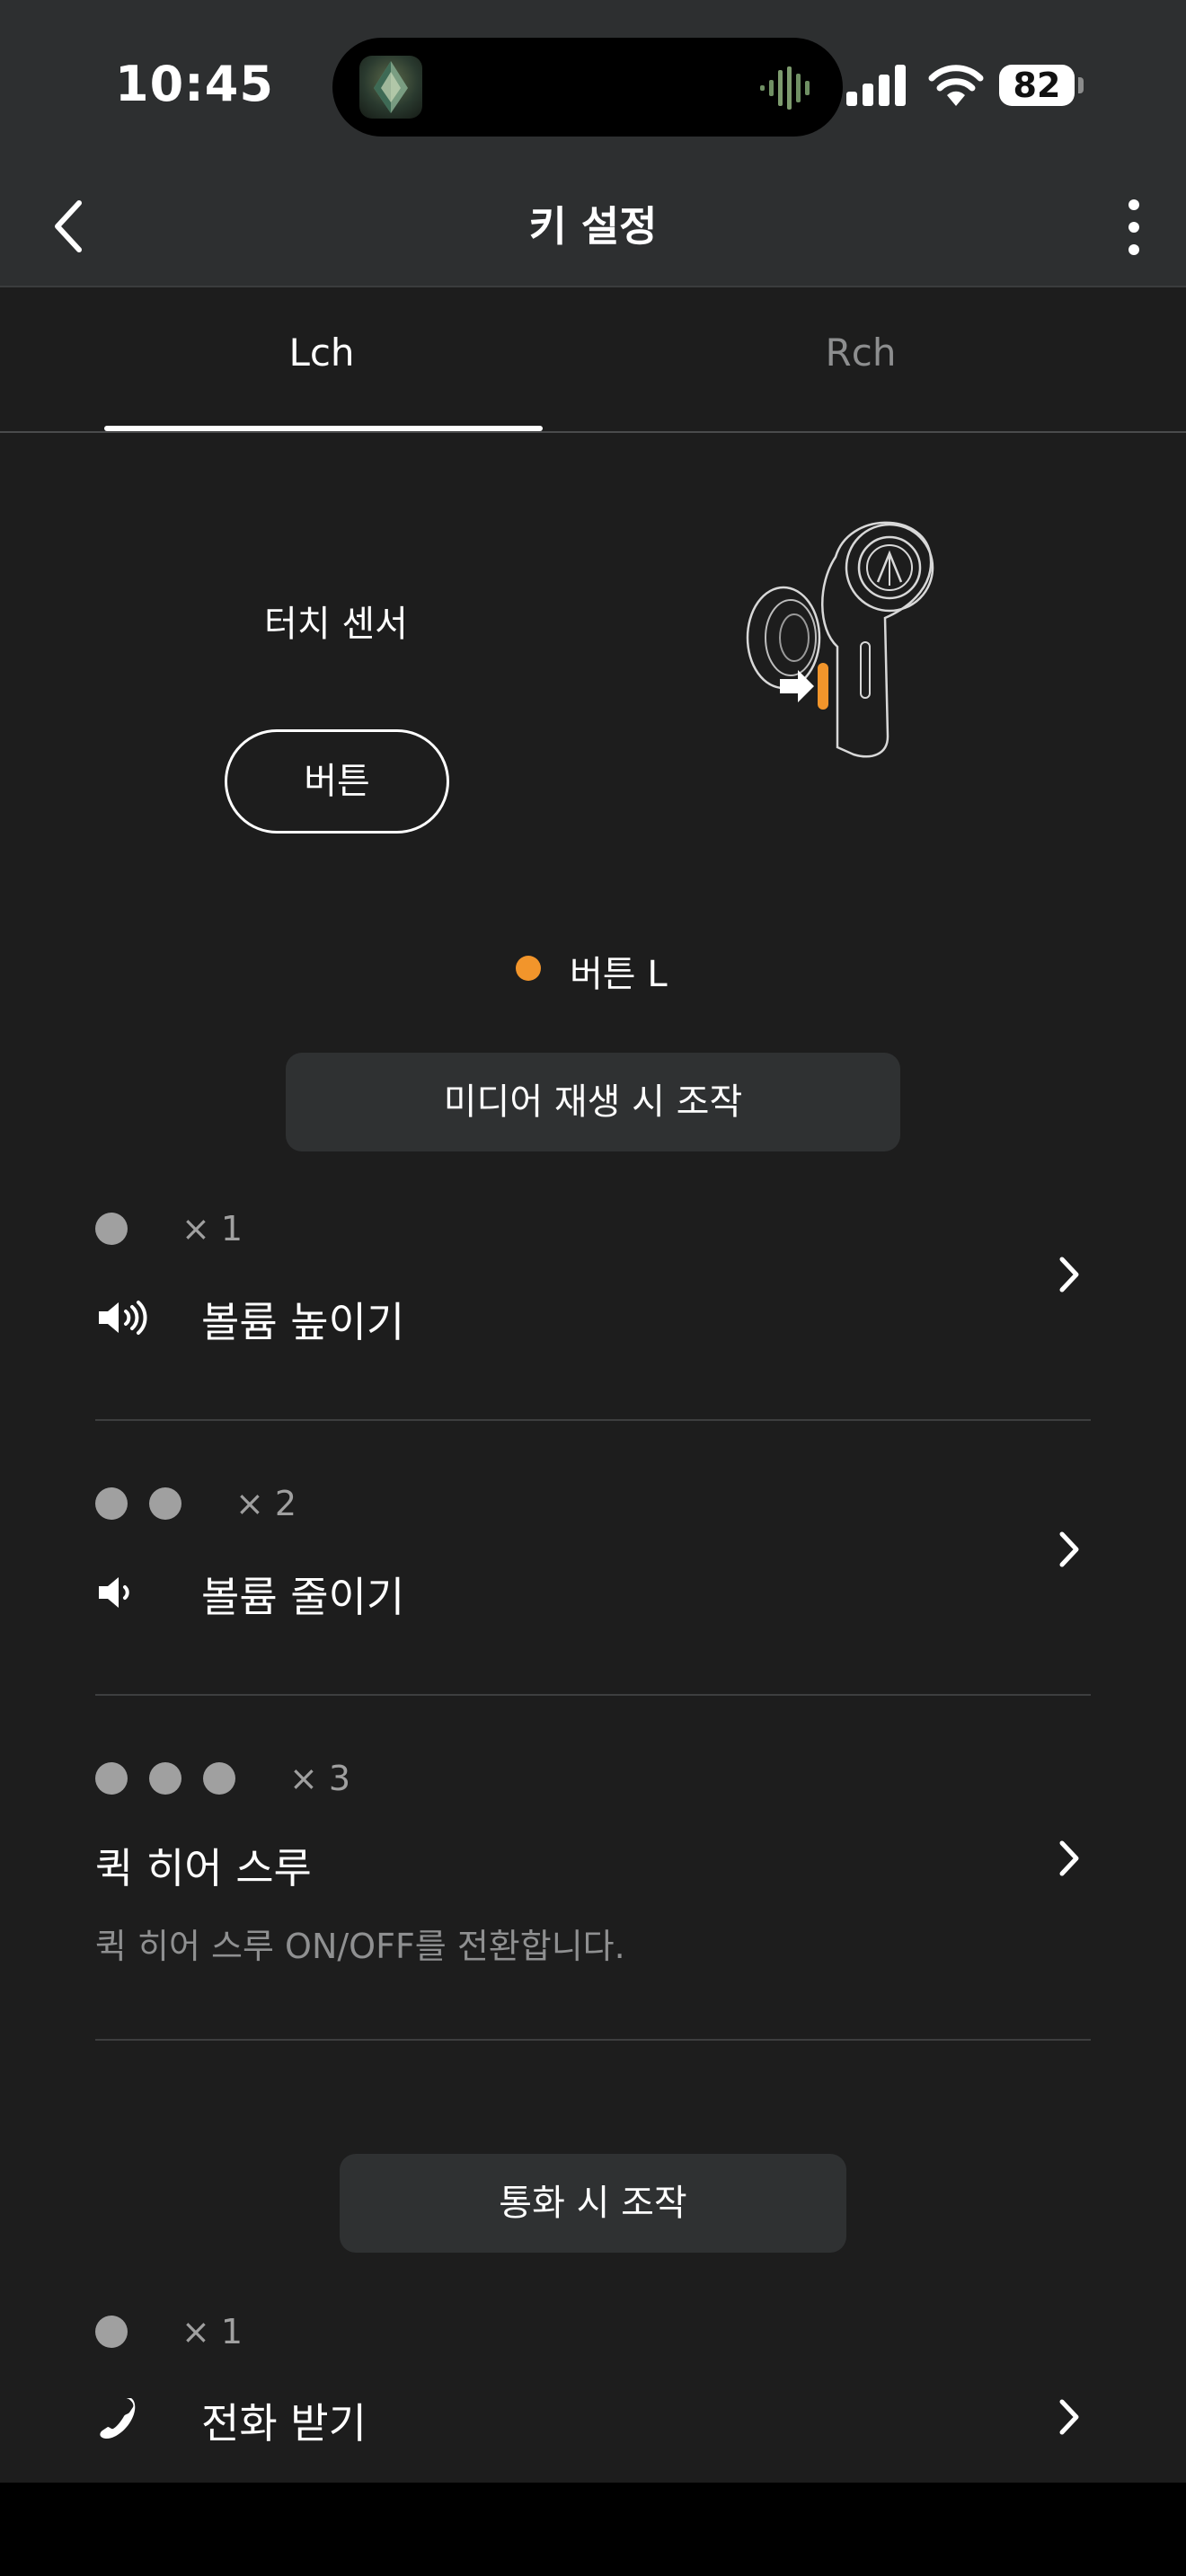 The height and width of the screenshot is (2576, 1186). Describe the element at coordinates (194, 84) in the screenshot. I see `status-time: 10:45` at that location.